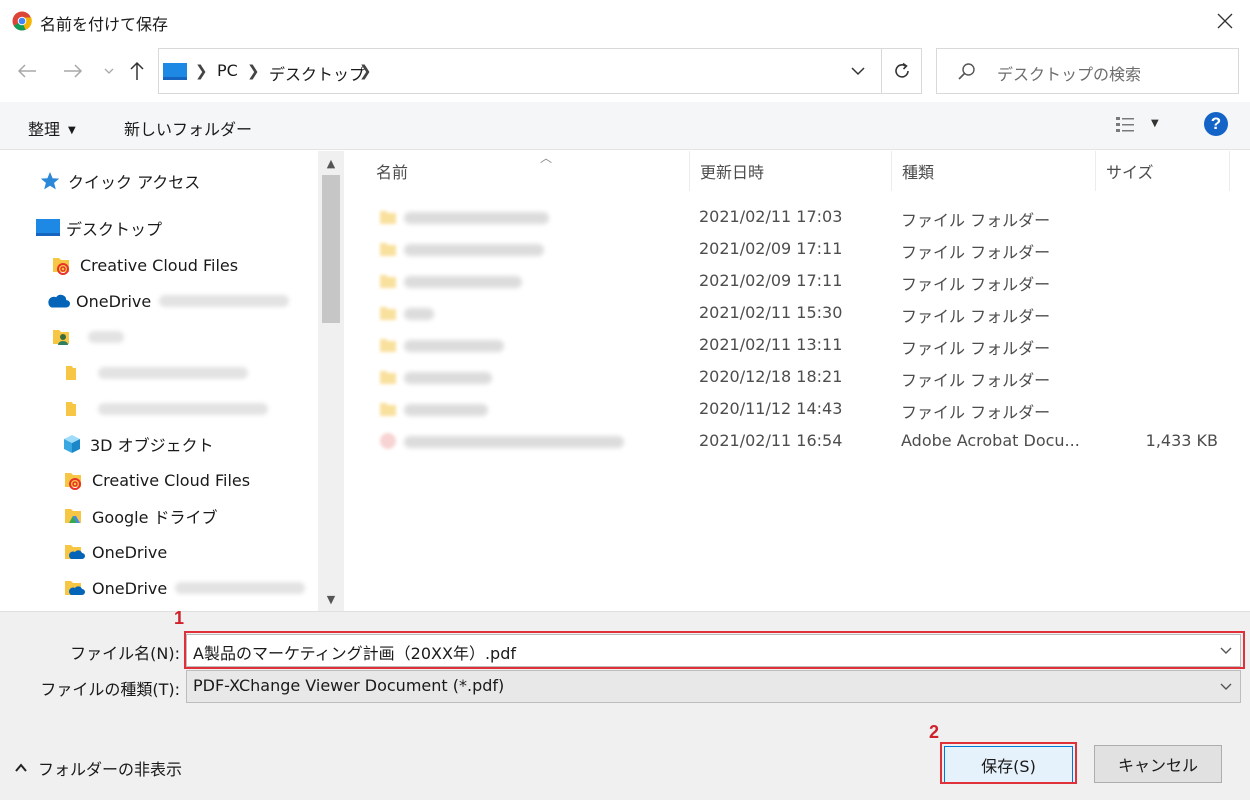  Describe the element at coordinates (528, 171) in the screenshot. I see `column-header-name: ︿ 名前` at that location.